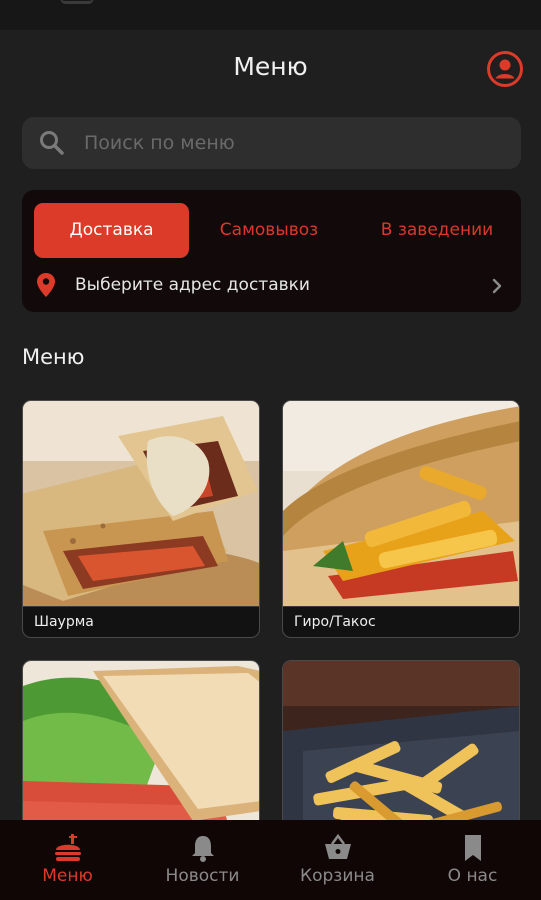  I want to click on bell-icon, so click(203, 849).